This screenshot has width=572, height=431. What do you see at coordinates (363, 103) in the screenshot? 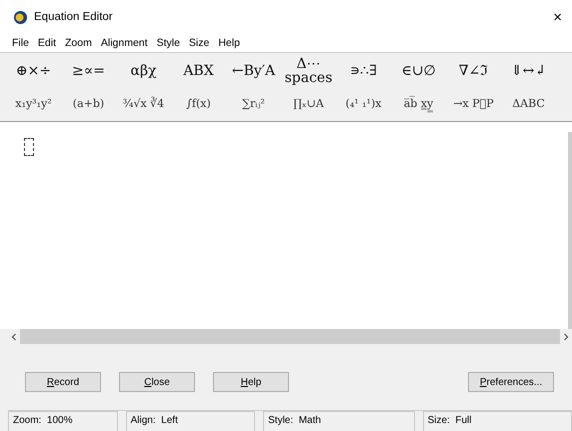
I see `template-palette-button: (₄¹ ₁¹)x` at bounding box center [363, 103].